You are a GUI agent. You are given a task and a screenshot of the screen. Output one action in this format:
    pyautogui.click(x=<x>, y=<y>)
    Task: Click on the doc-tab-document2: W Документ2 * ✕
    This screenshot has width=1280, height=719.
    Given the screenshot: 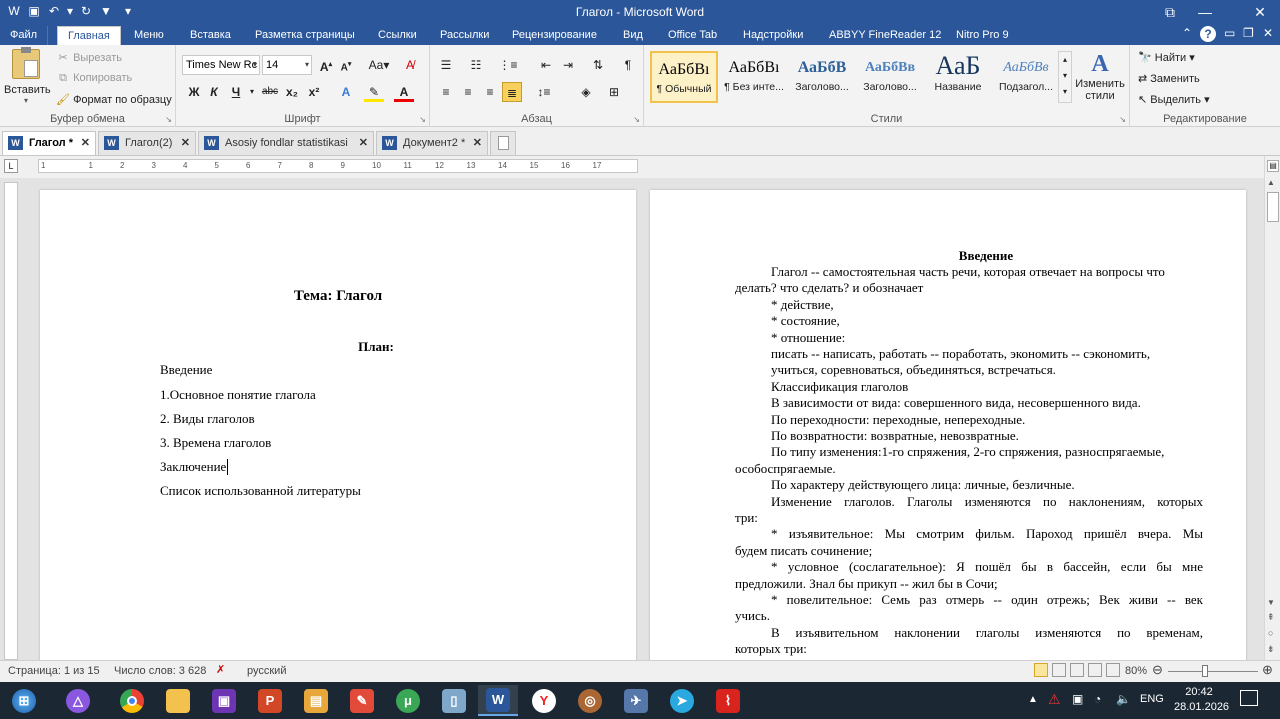 What is the action you would take?
    pyautogui.click(x=432, y=143)
    